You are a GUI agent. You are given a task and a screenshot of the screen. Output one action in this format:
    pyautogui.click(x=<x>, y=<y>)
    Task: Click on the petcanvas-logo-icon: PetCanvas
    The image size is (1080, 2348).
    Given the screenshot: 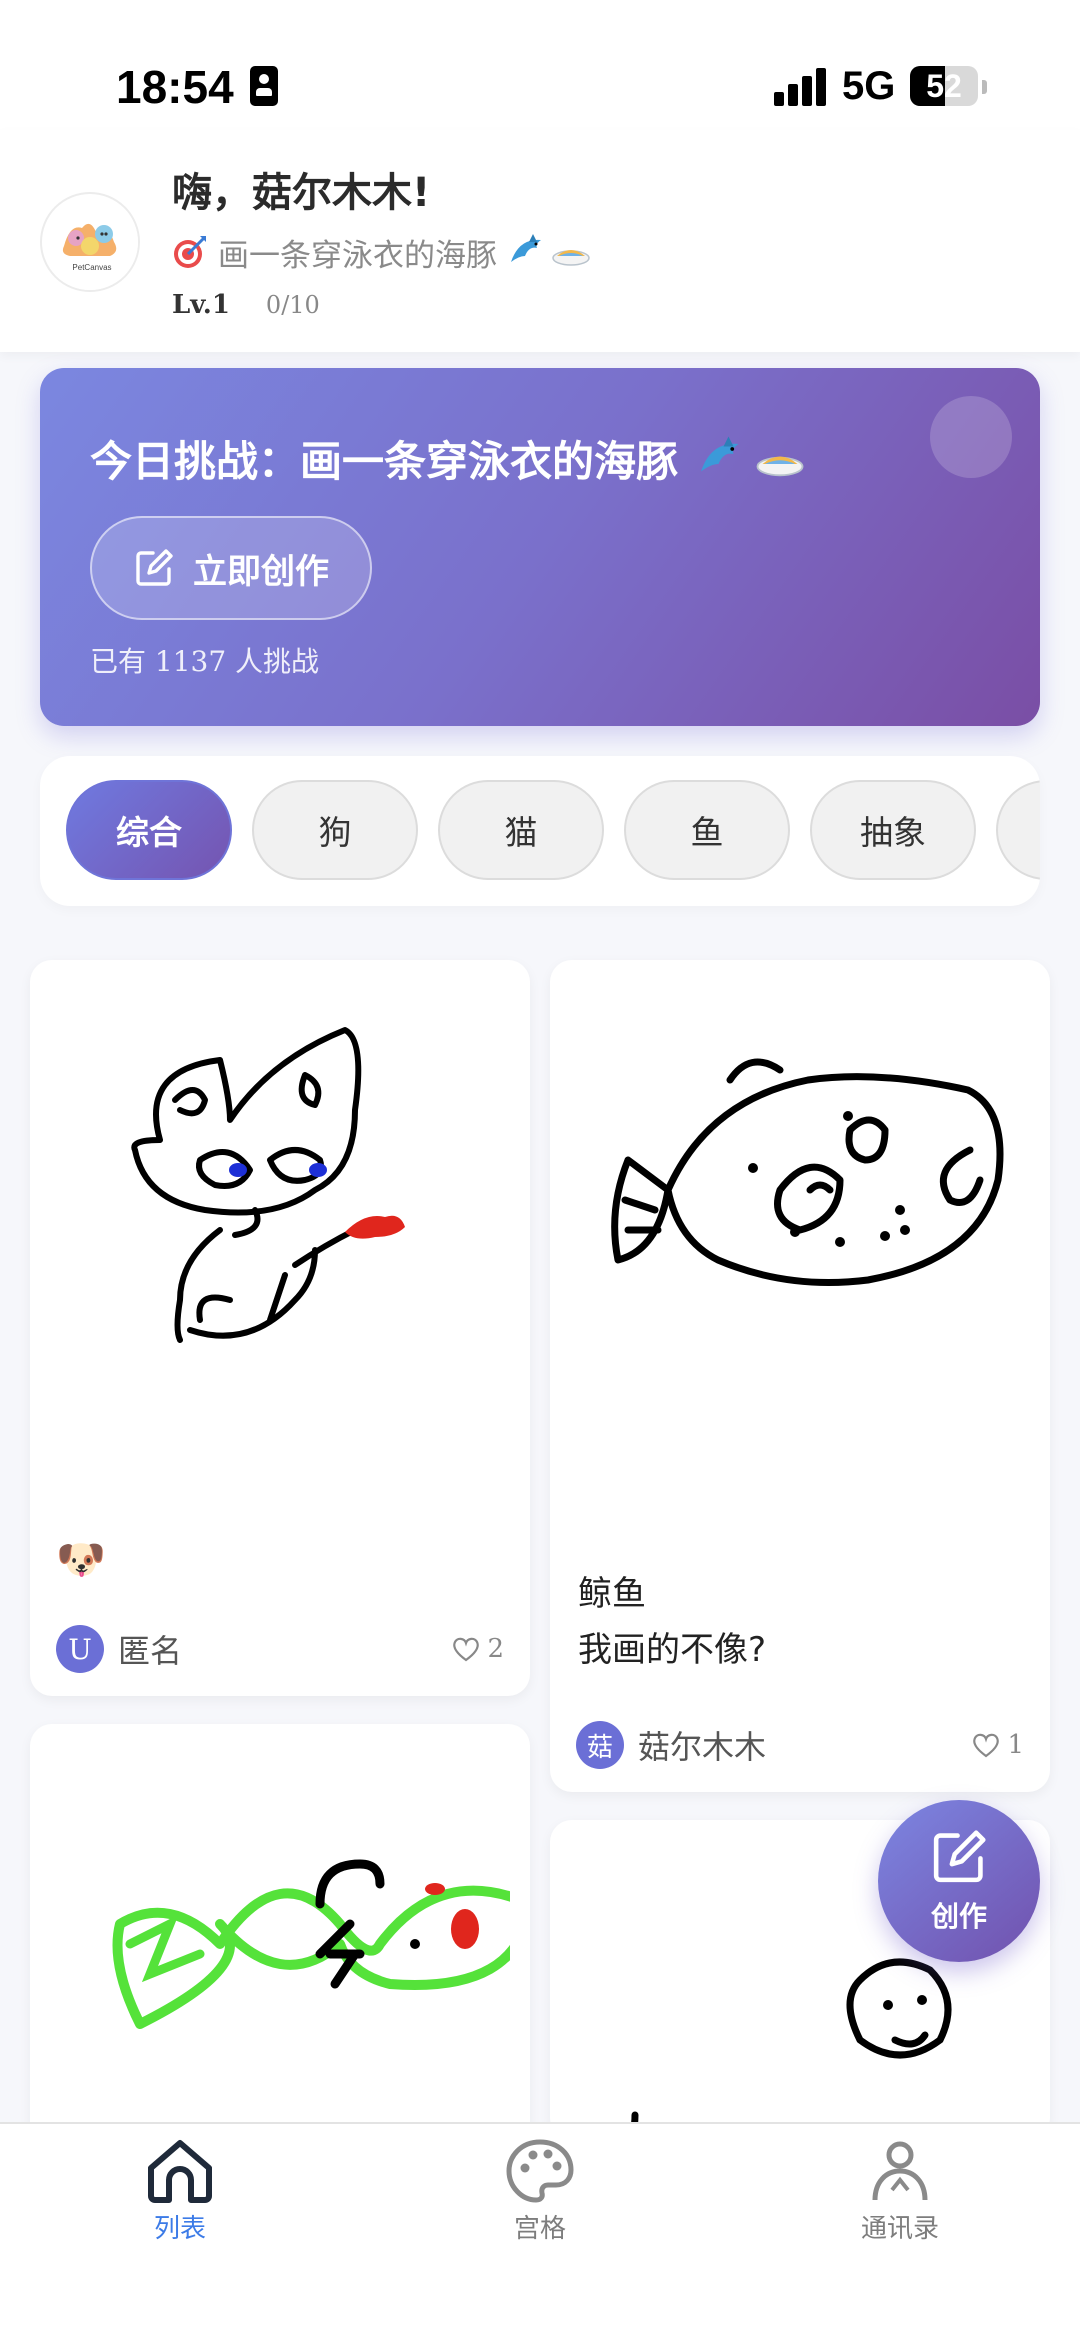 What is the action you would take?
    pyautogui.click(x=91, y=243)
    